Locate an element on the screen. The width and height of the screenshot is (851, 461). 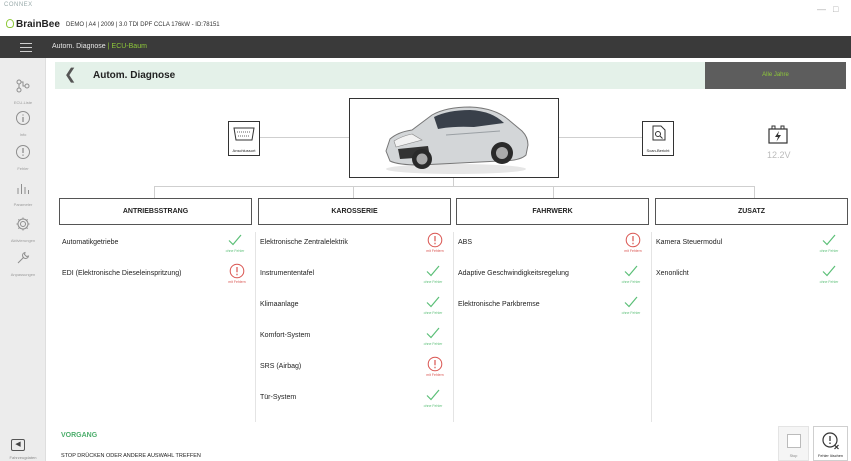
scan-report-button: Scan-Bericht is located at coordinates (658, 138).